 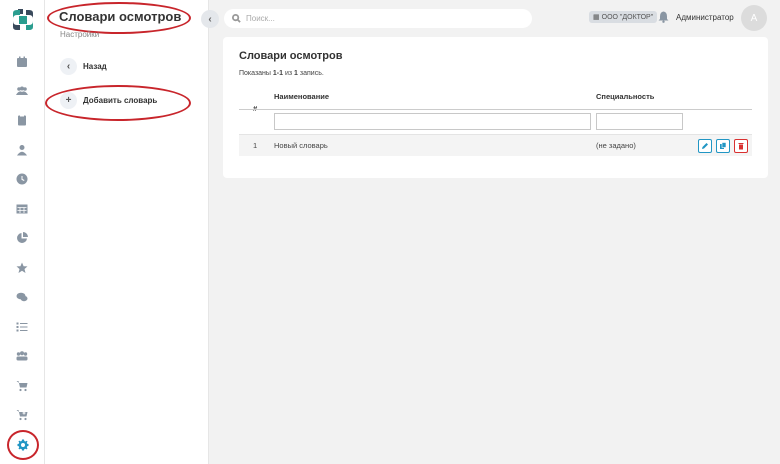 I want to click on calendar-icon, so click(x=22, y=62).